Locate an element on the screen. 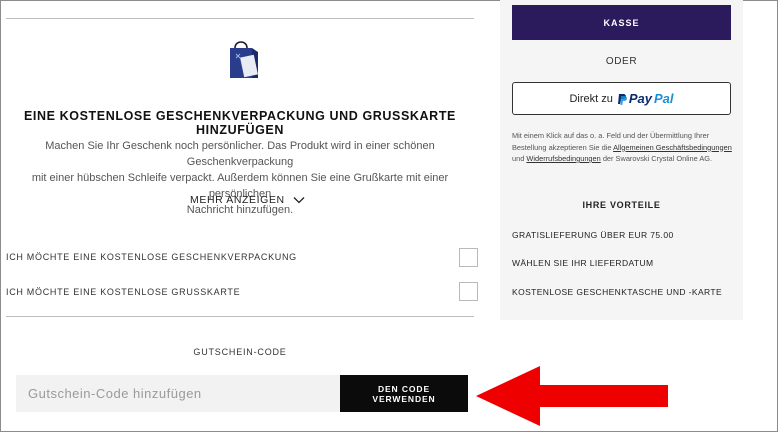  benefit-item: GRATISLIEFERUNG ÜBER EUR 75.00 is located at coordinates (593, 235).